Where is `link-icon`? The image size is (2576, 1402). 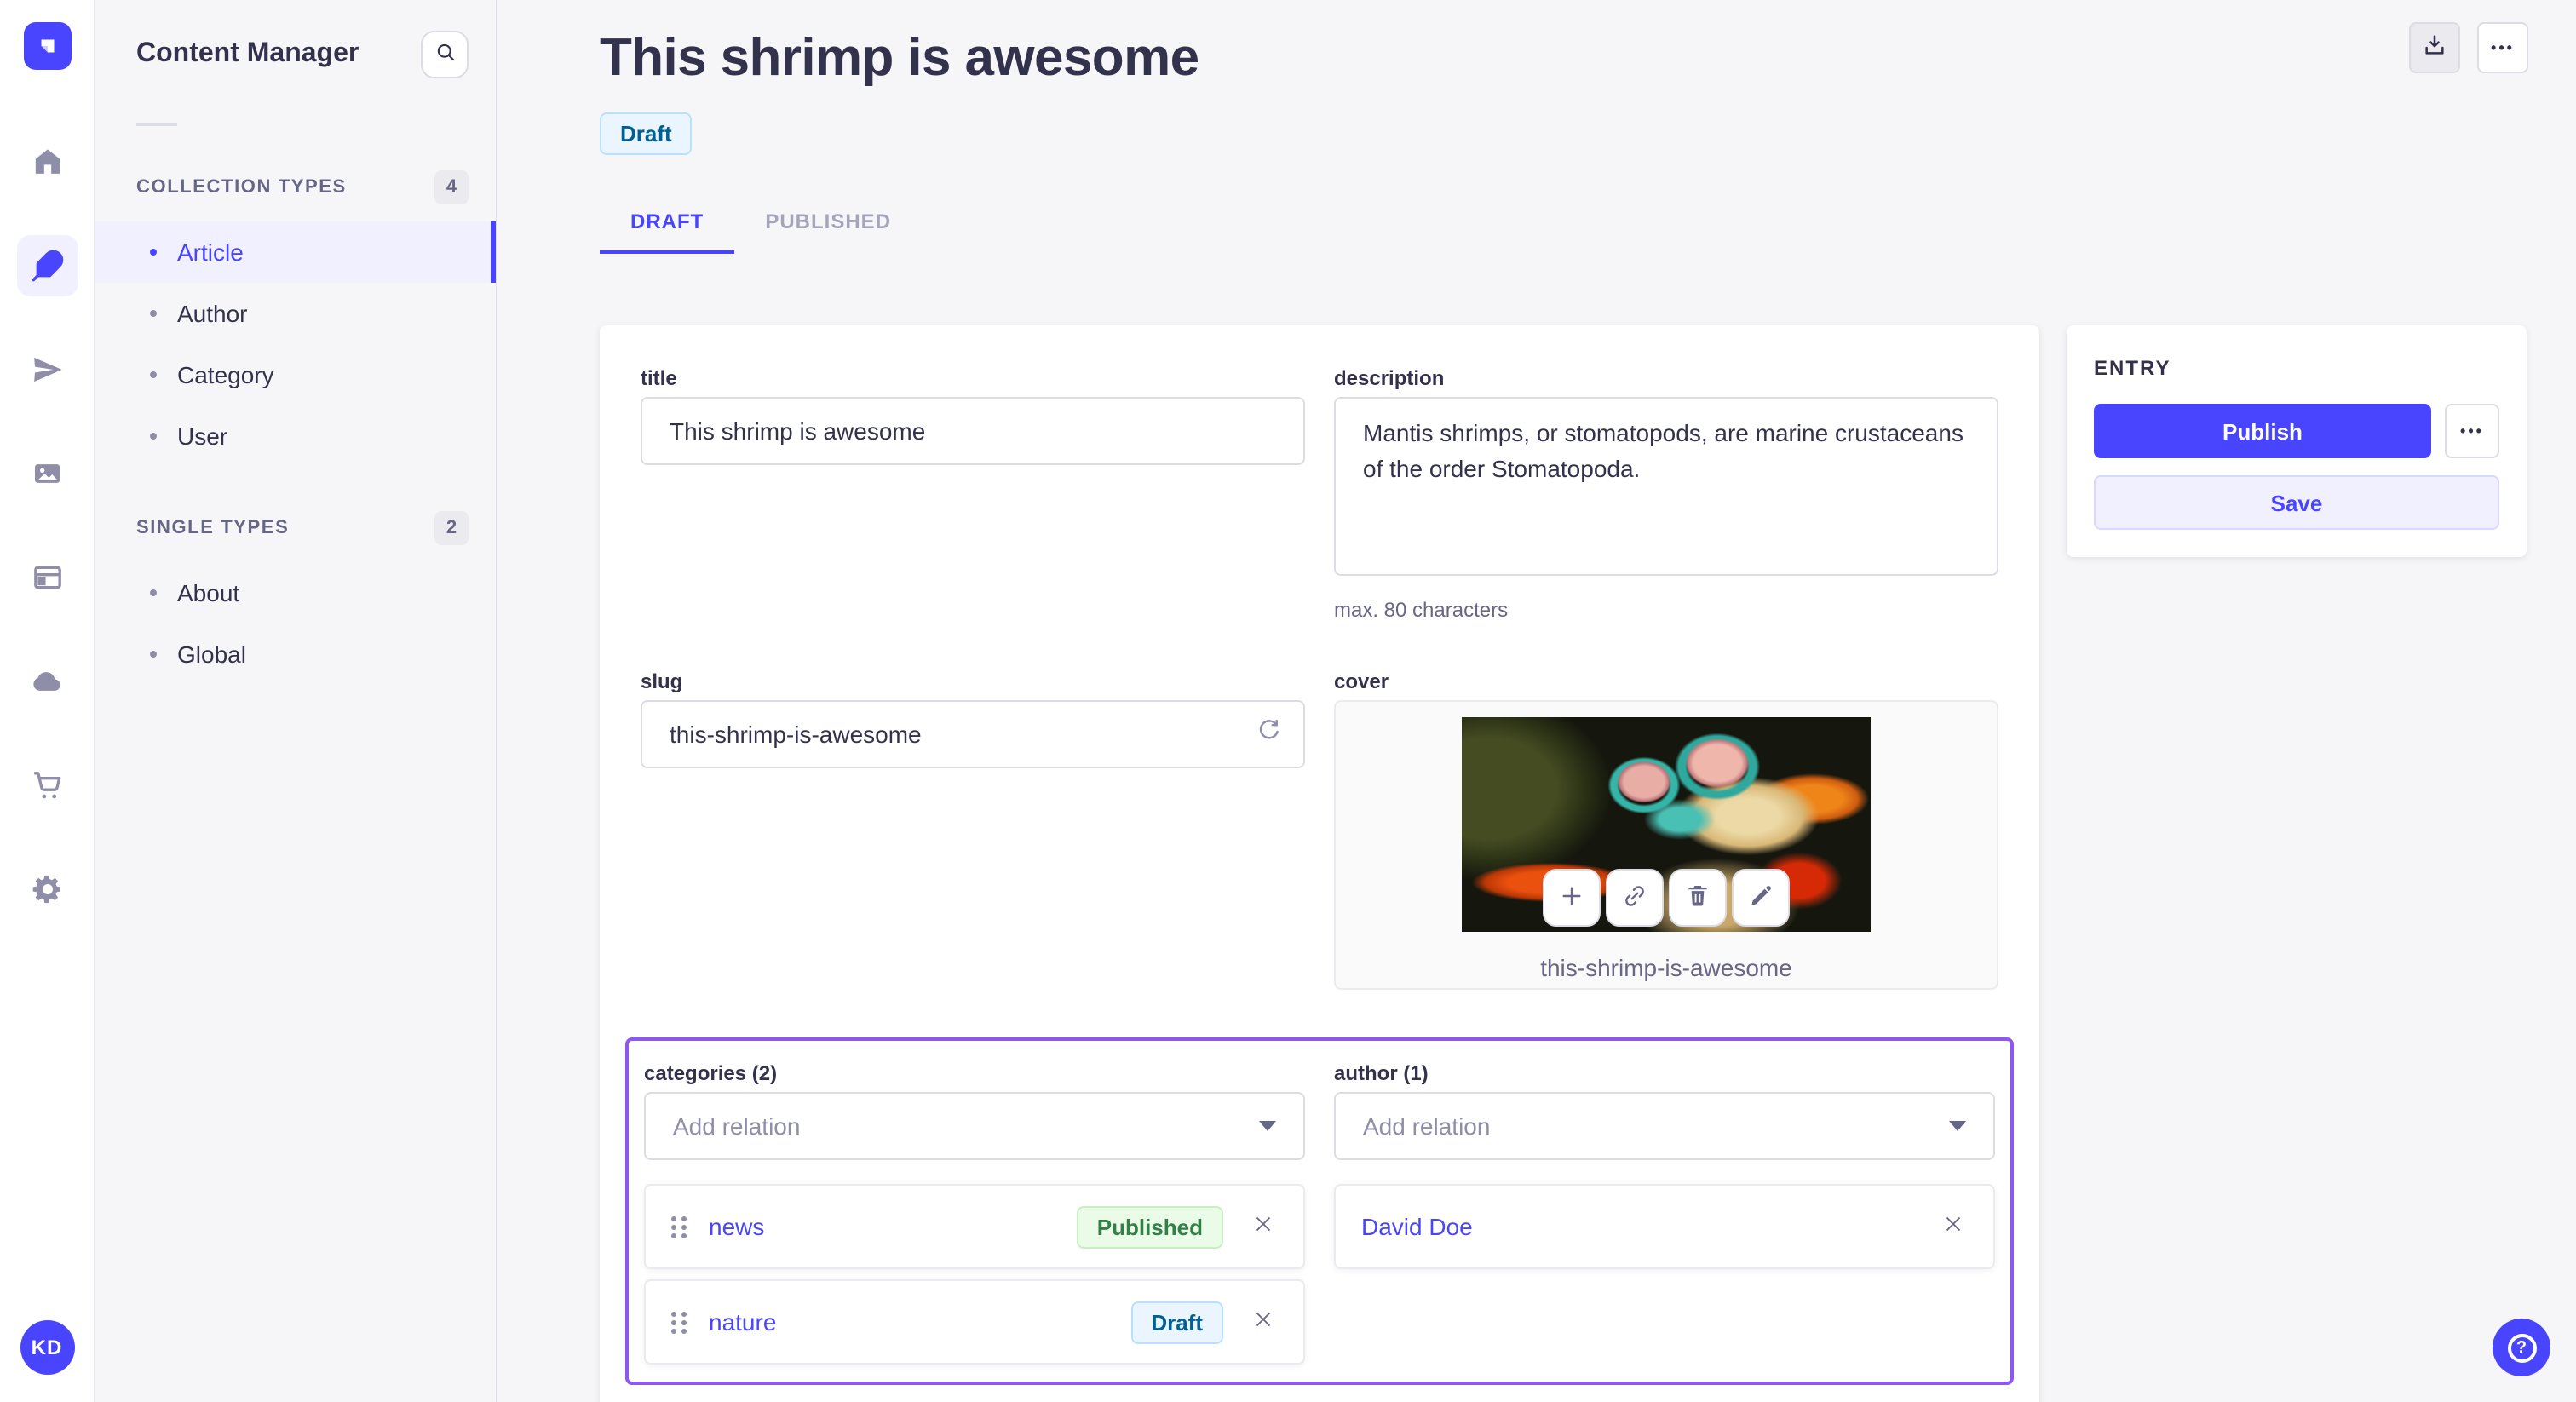
link-icon is located at coordinates (1634, 898).